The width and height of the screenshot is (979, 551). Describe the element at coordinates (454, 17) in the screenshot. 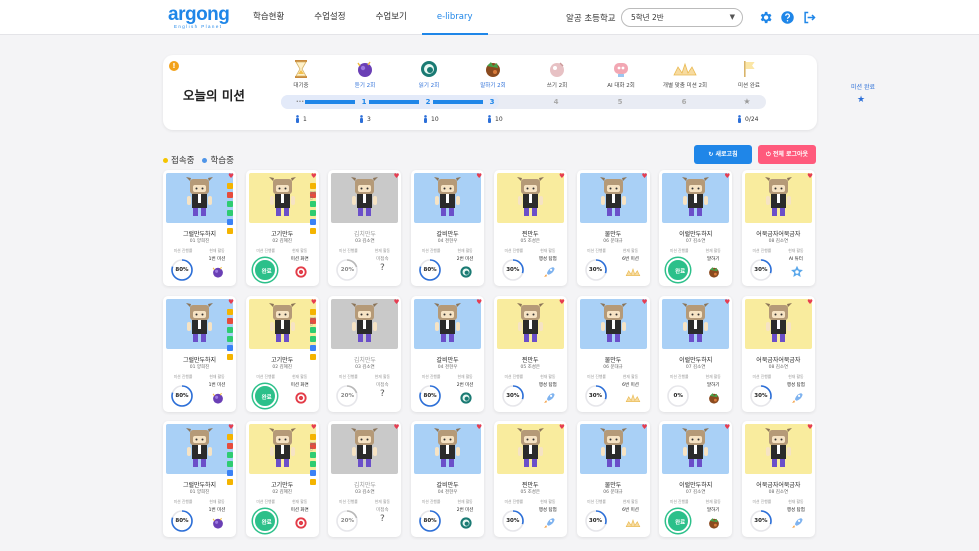

I see `nav-e-library: e-library` at that location.